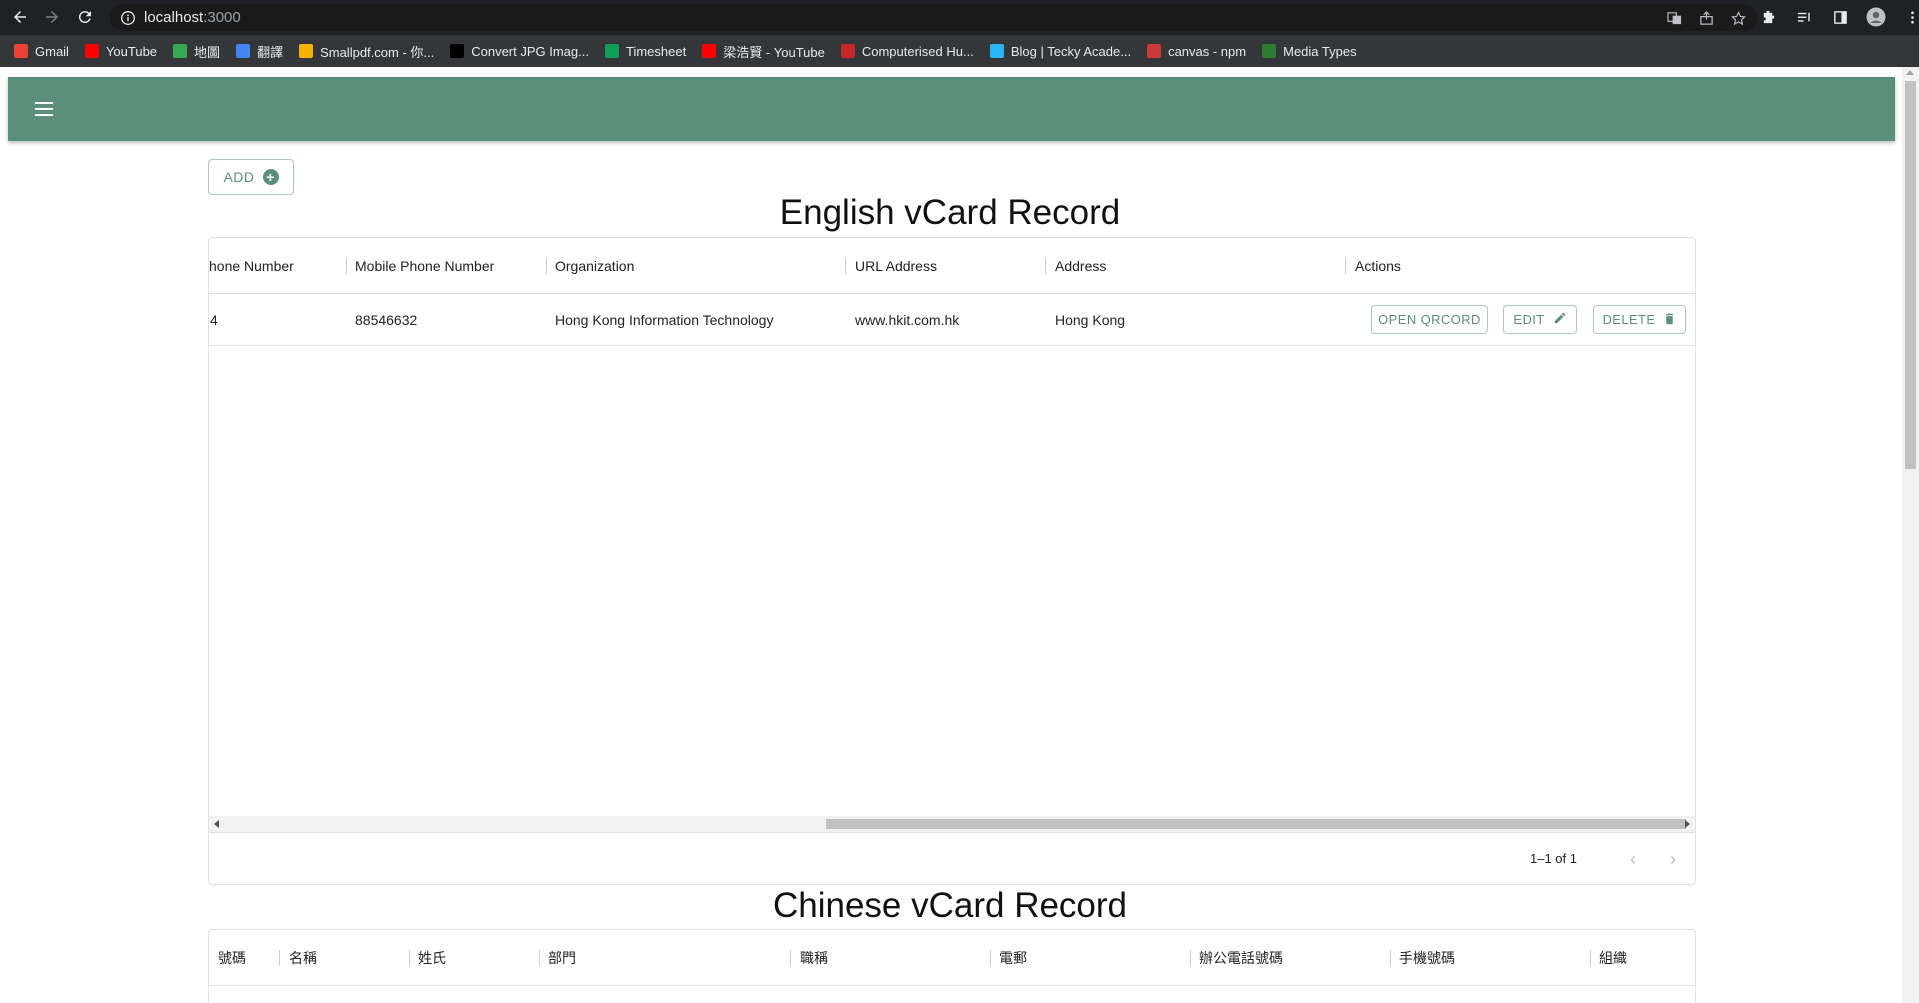 The width and height of the screenshot is (1919, 1003). What do you see at coordinates (763, 51) in the screenshot?
I see `bookmark-item: 梁浩賢 - YouTube` at bounding box center [763, 51].